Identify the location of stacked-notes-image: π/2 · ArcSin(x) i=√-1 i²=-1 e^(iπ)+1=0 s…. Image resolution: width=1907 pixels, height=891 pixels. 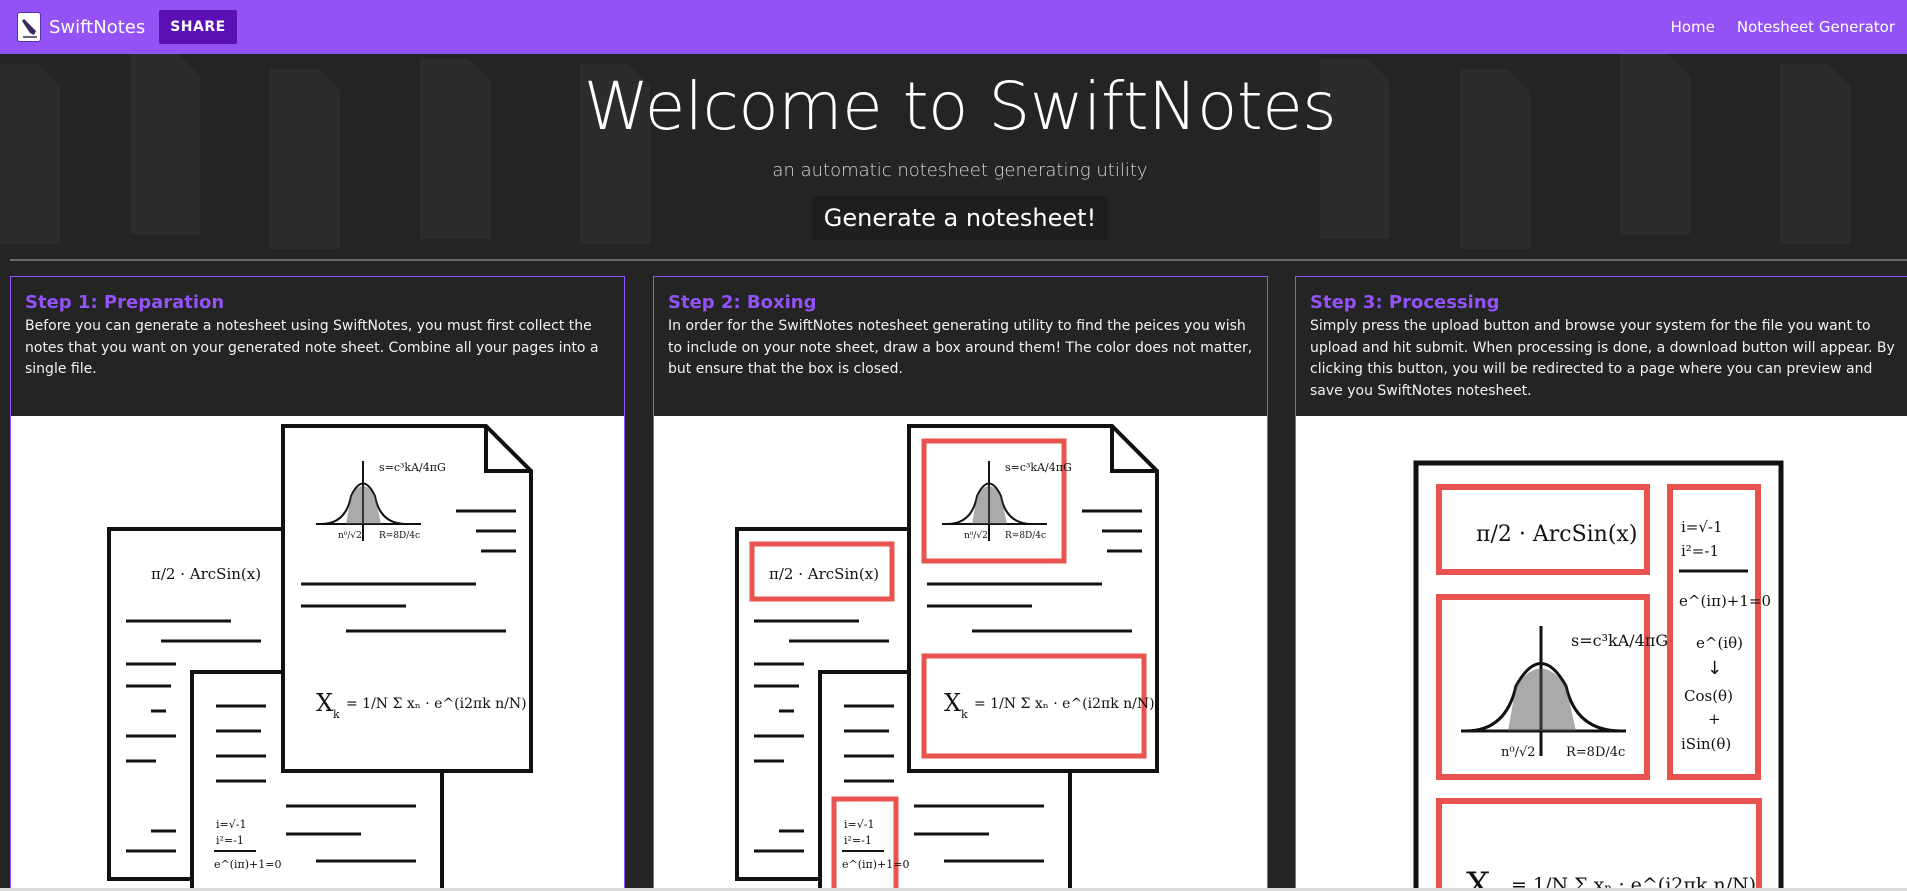
(320, 657).